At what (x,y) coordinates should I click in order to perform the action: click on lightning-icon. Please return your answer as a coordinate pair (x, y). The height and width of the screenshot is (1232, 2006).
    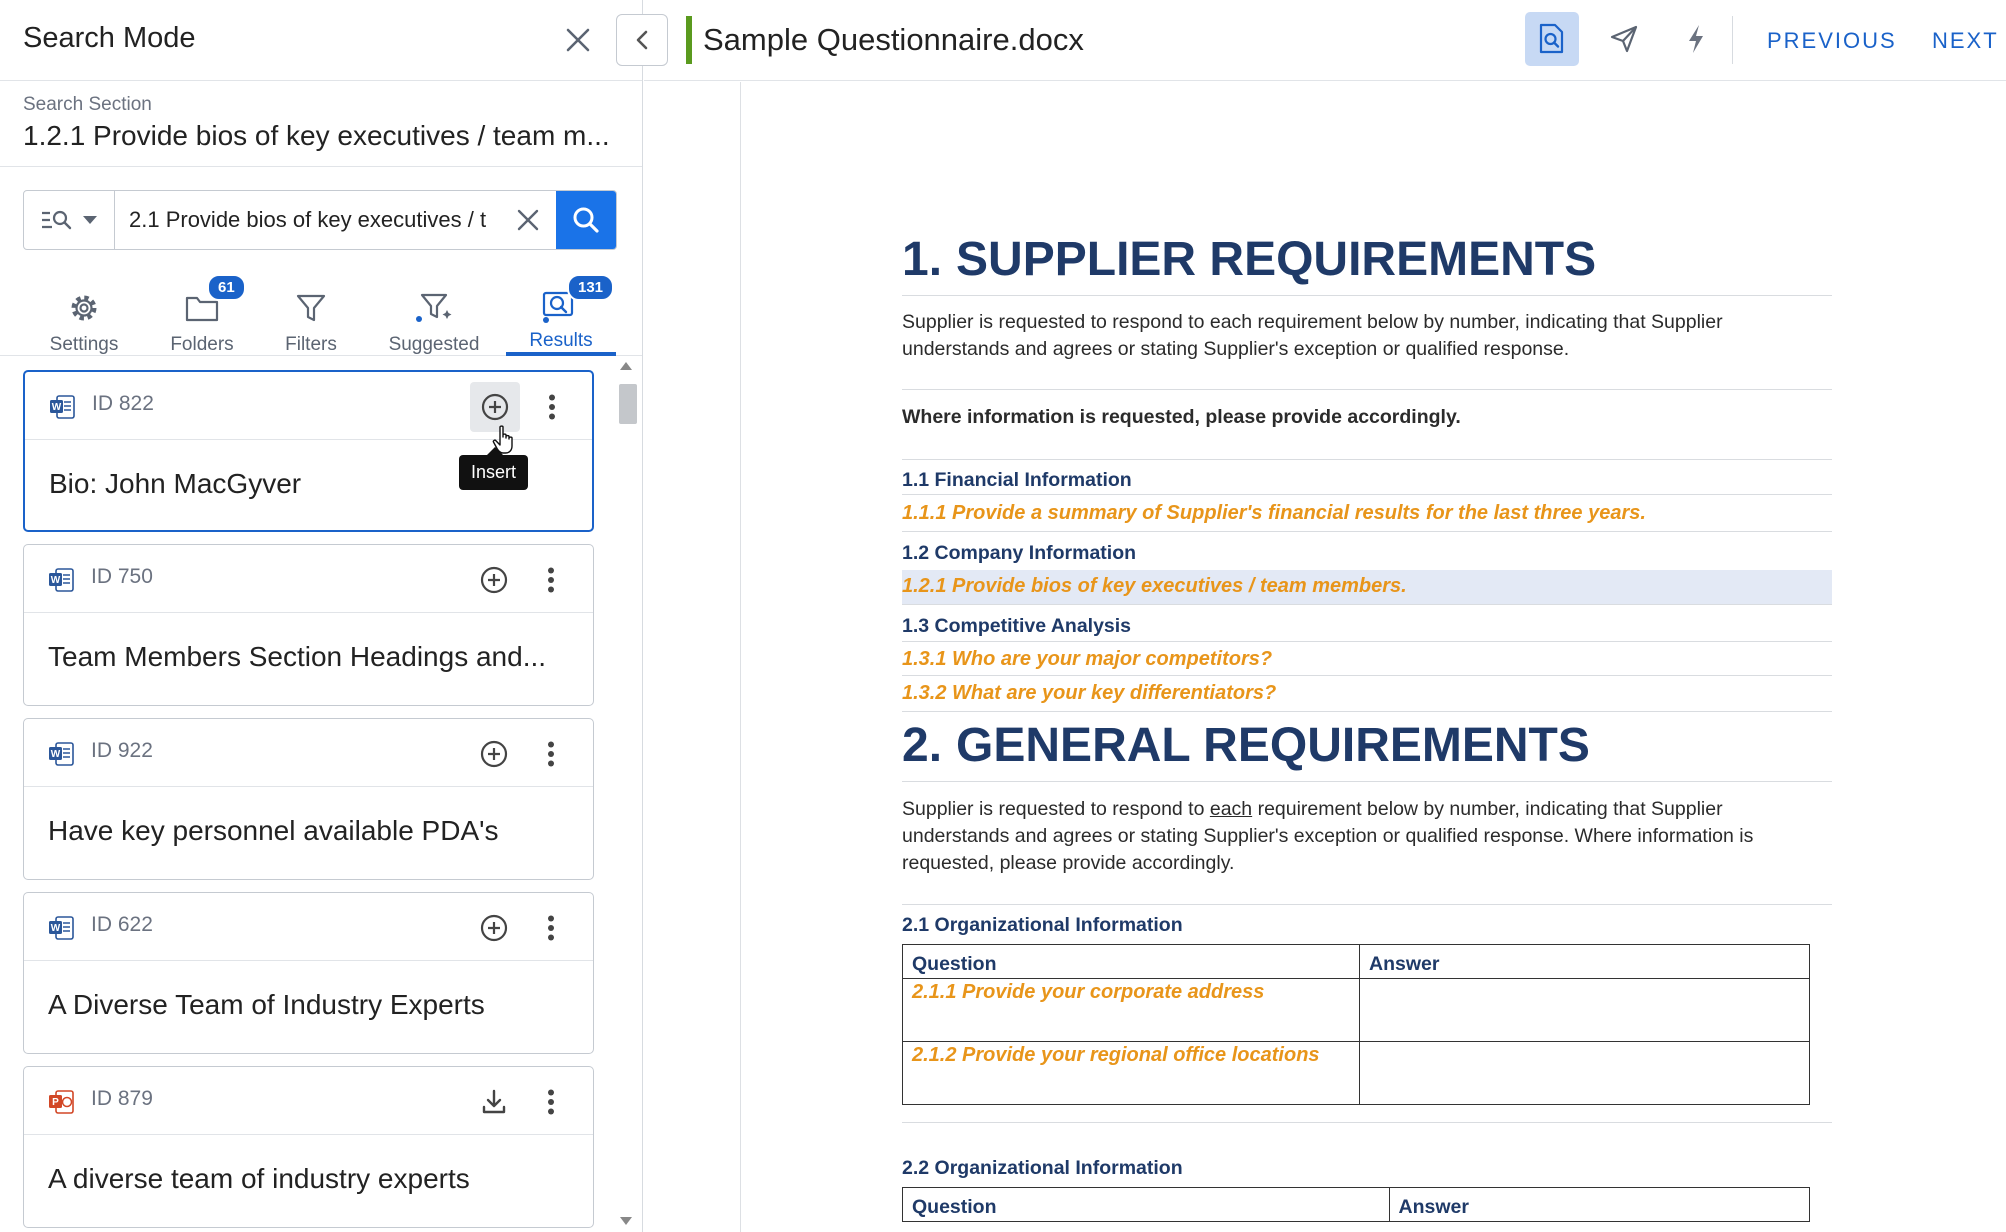
    Looking at the image, I should click on (1696, 39).